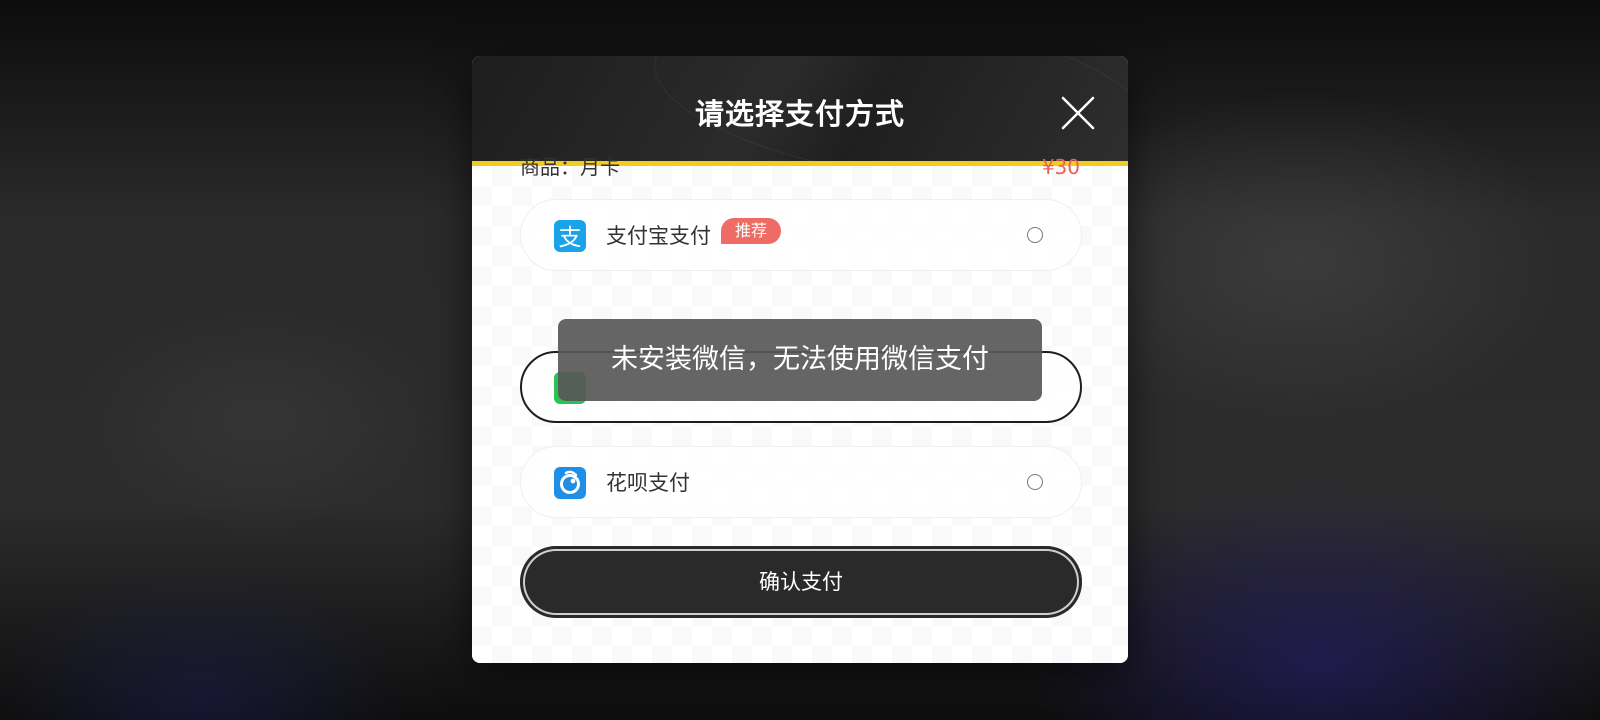  I want to click on toast-message: 未安装微信，无法使用微信支付, so click(800, 360).